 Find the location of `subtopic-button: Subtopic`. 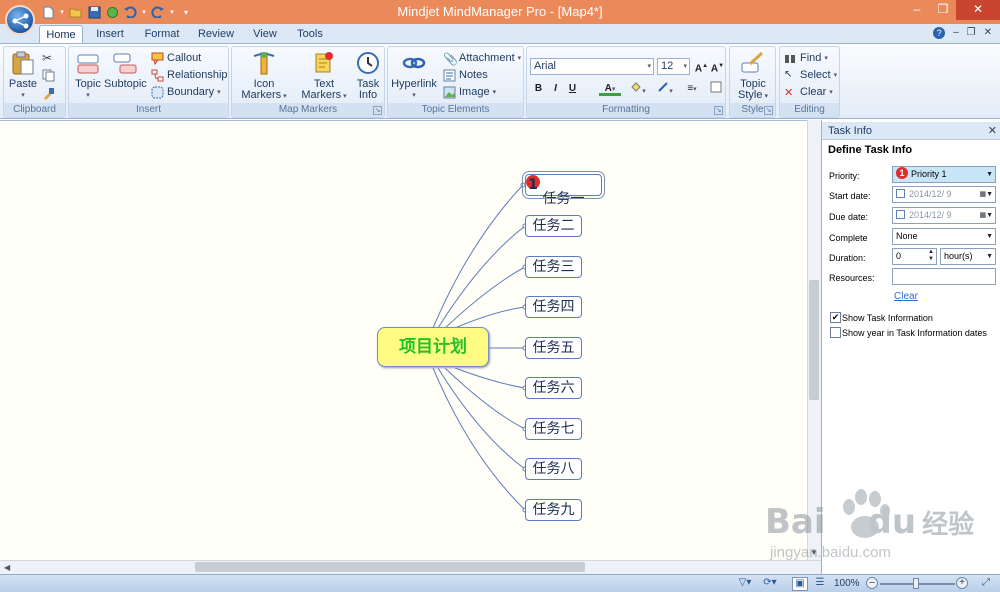

subtopic-button: Subtopic is located at coordinates (125, 70).